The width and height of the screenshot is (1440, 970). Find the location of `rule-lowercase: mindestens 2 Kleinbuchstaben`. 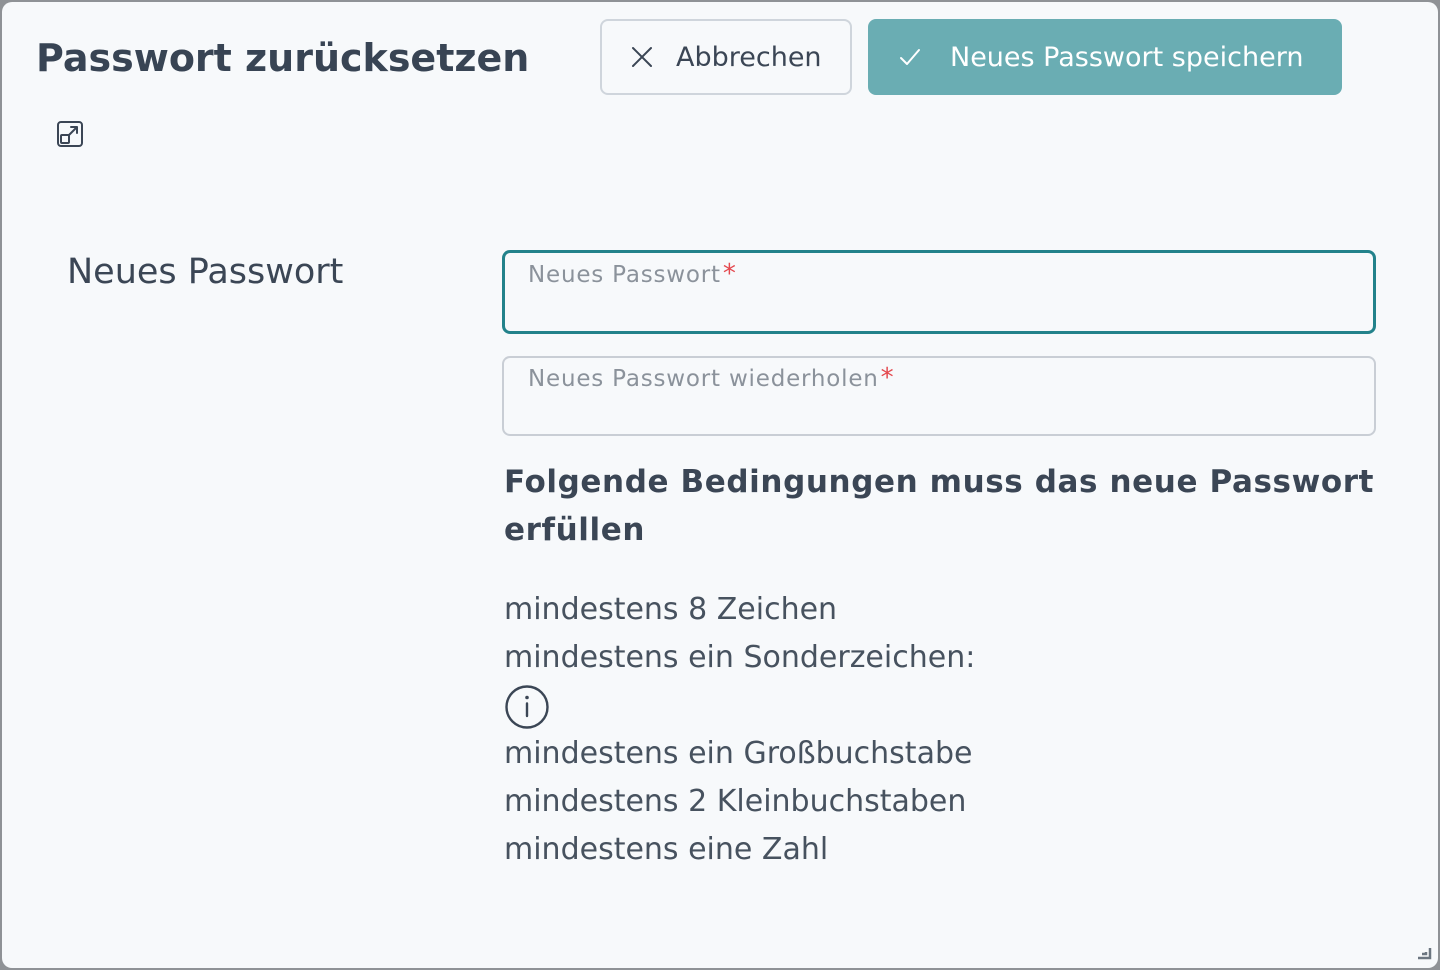

rule-lowercase: mindestens 2 Kleinbuchstaben is located at coordinates (735, 801).